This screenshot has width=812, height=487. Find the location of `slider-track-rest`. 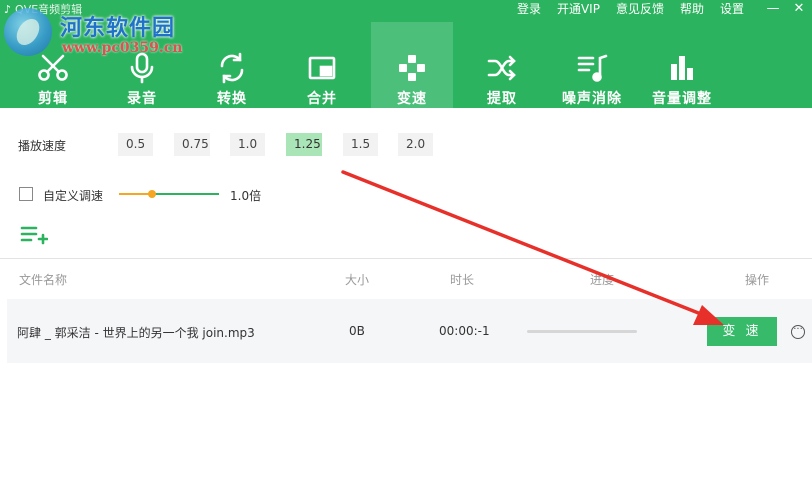

slider-track-rest is located at coordinates (185, 194).